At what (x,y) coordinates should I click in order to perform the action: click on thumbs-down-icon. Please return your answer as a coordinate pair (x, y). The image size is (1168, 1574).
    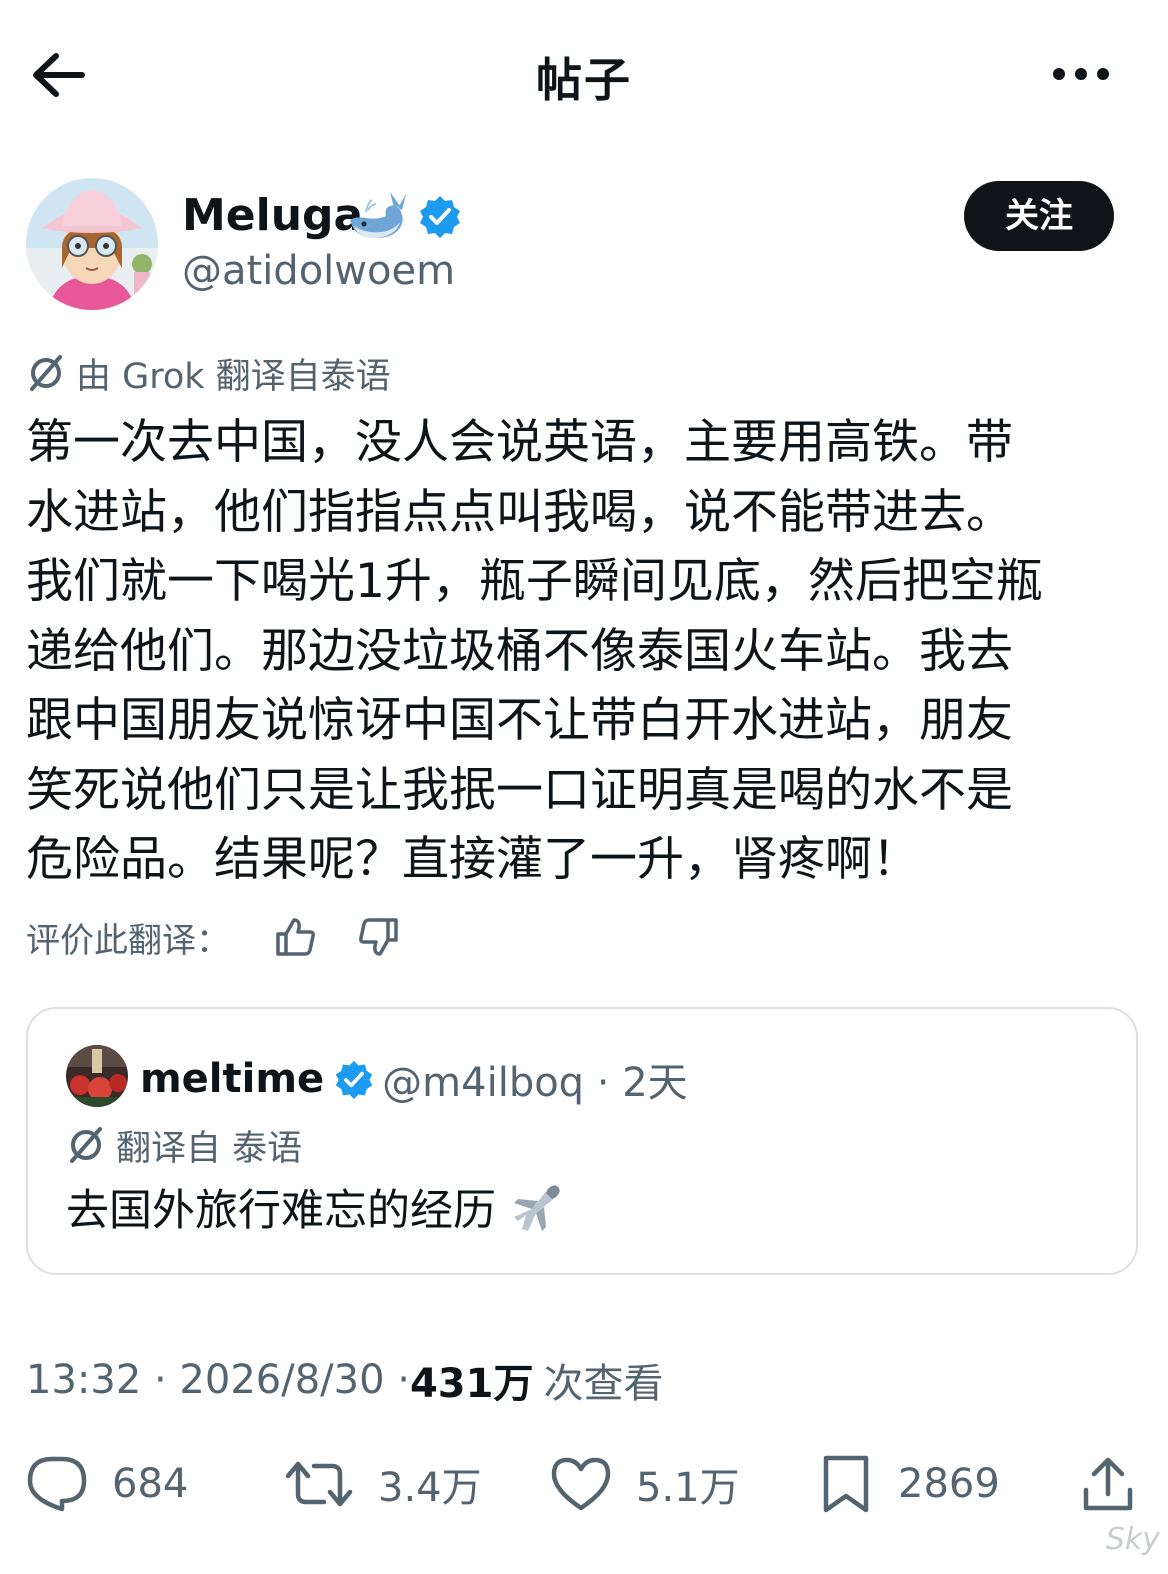
    Looking at the image, I should click on (379, 937).